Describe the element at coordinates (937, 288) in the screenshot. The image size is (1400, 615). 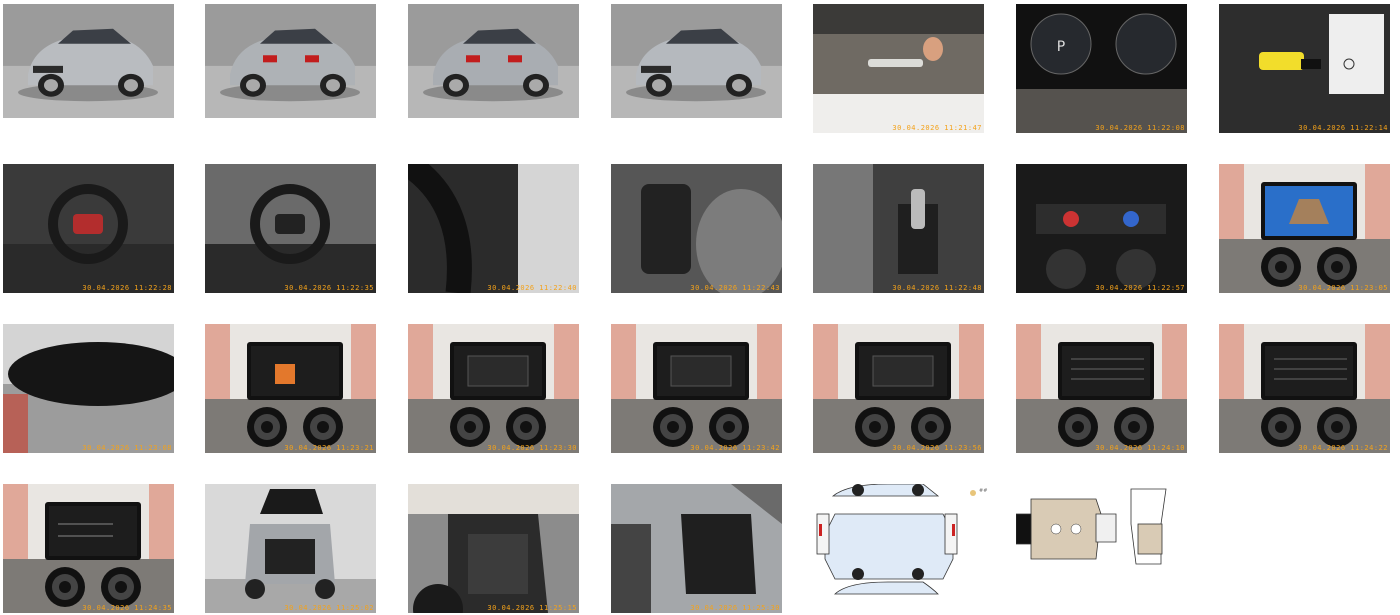
I see `photo-timestamp: 30.04.2026 11:22:48` at that location.